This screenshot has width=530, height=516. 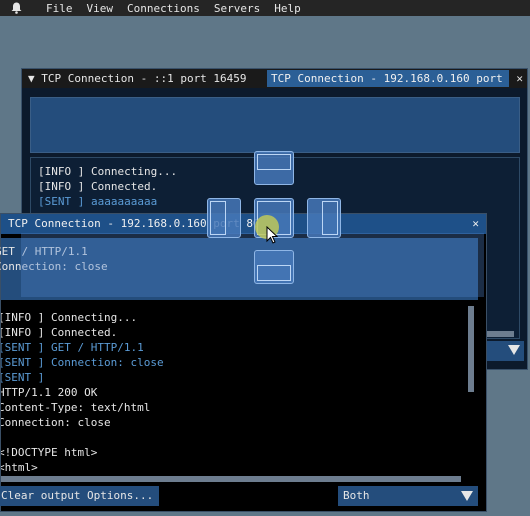 What do you see at coordinates (504, 351) in the screenshot?
I see `back-mode-dropdown` at bounding box center [504, 351].